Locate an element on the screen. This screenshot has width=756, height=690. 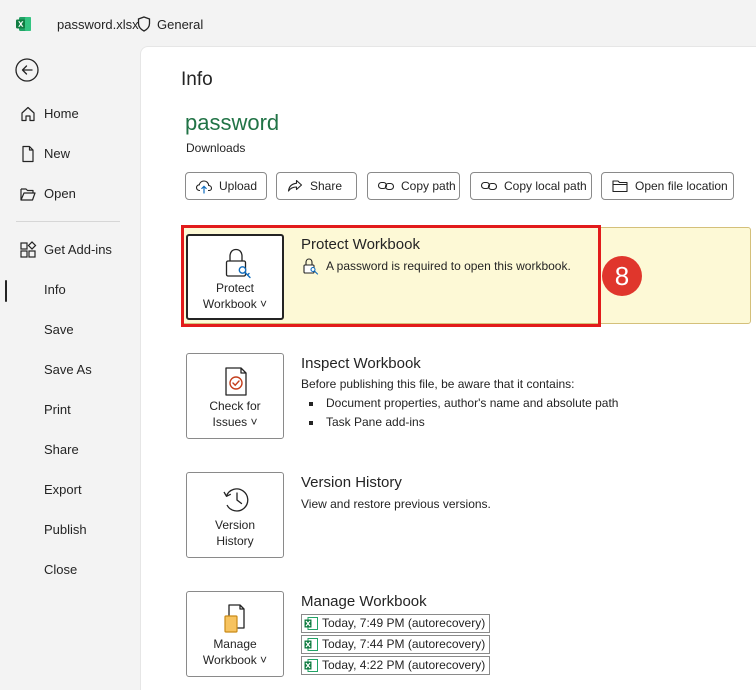
manage-workbook-icon is located at coordinates (234, 618).